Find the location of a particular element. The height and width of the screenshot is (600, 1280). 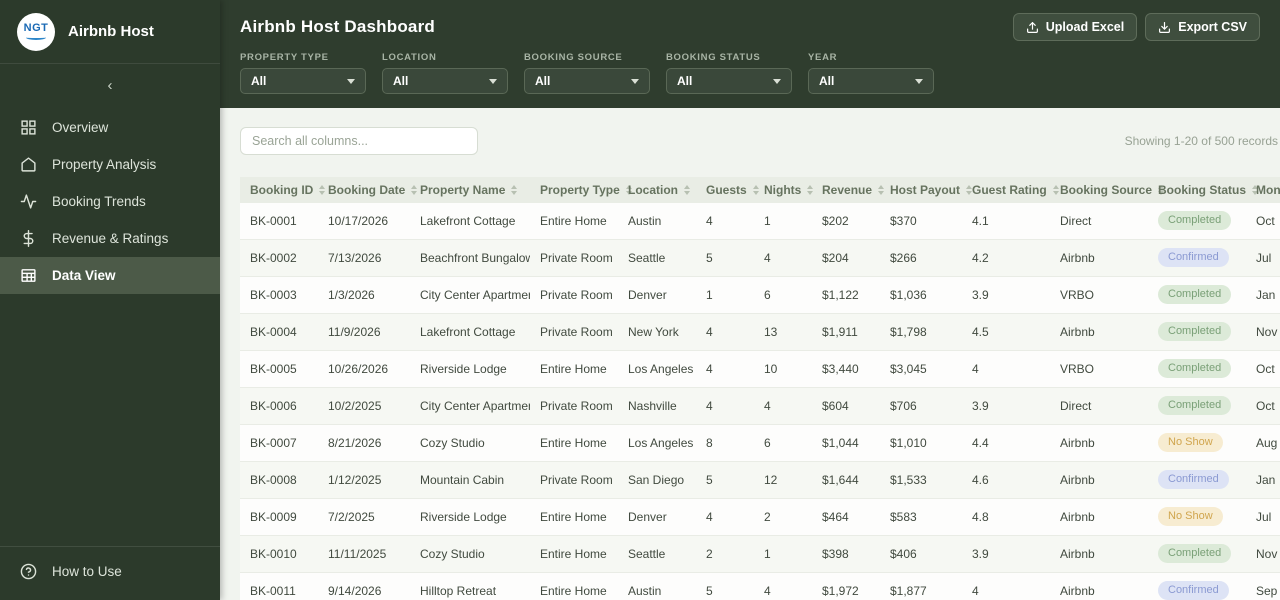

cell-booking_source: VRBO is located at coordinates (1099, 295).